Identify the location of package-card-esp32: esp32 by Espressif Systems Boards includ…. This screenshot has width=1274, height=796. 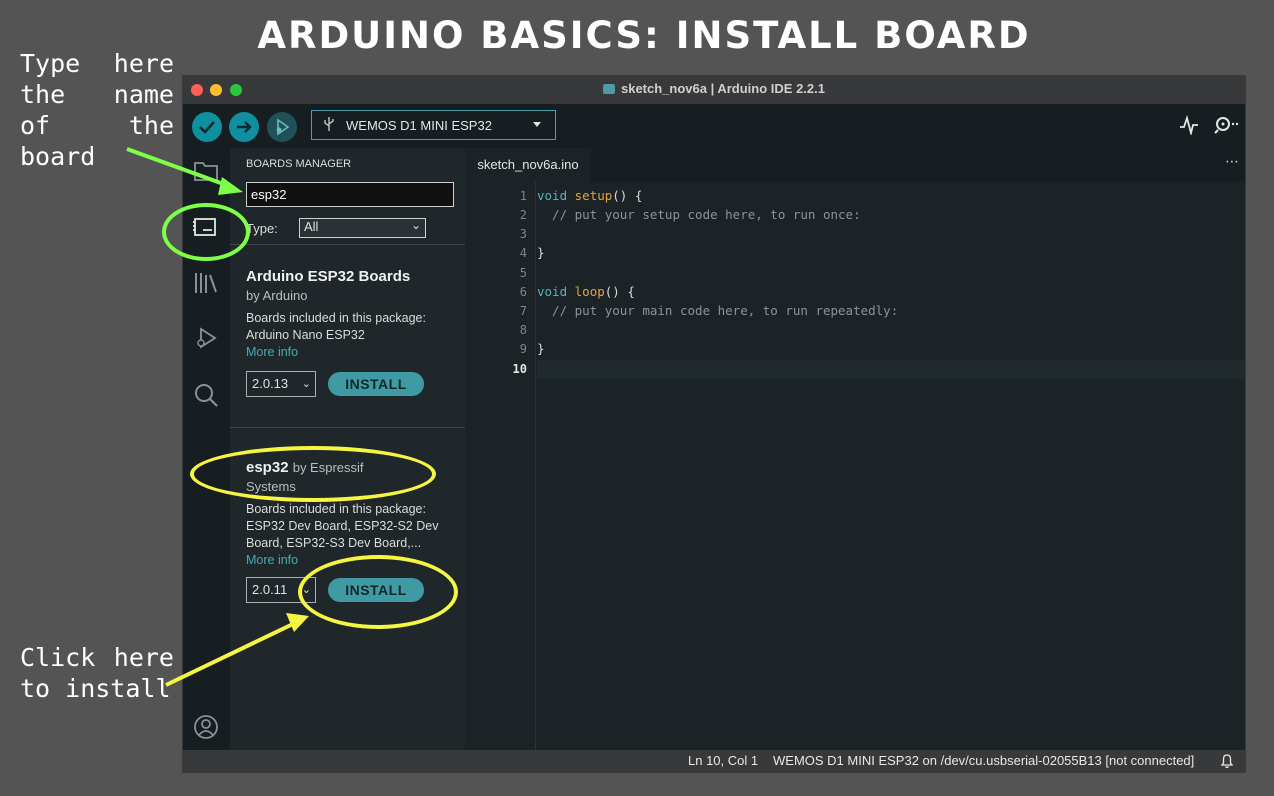
(351, 531).